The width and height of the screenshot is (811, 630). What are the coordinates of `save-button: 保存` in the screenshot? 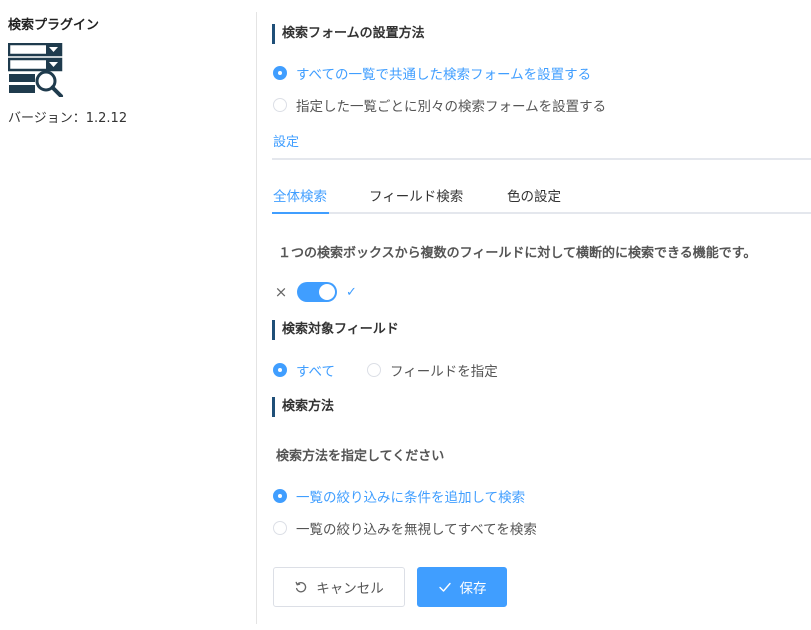 It's located at (462, 587).